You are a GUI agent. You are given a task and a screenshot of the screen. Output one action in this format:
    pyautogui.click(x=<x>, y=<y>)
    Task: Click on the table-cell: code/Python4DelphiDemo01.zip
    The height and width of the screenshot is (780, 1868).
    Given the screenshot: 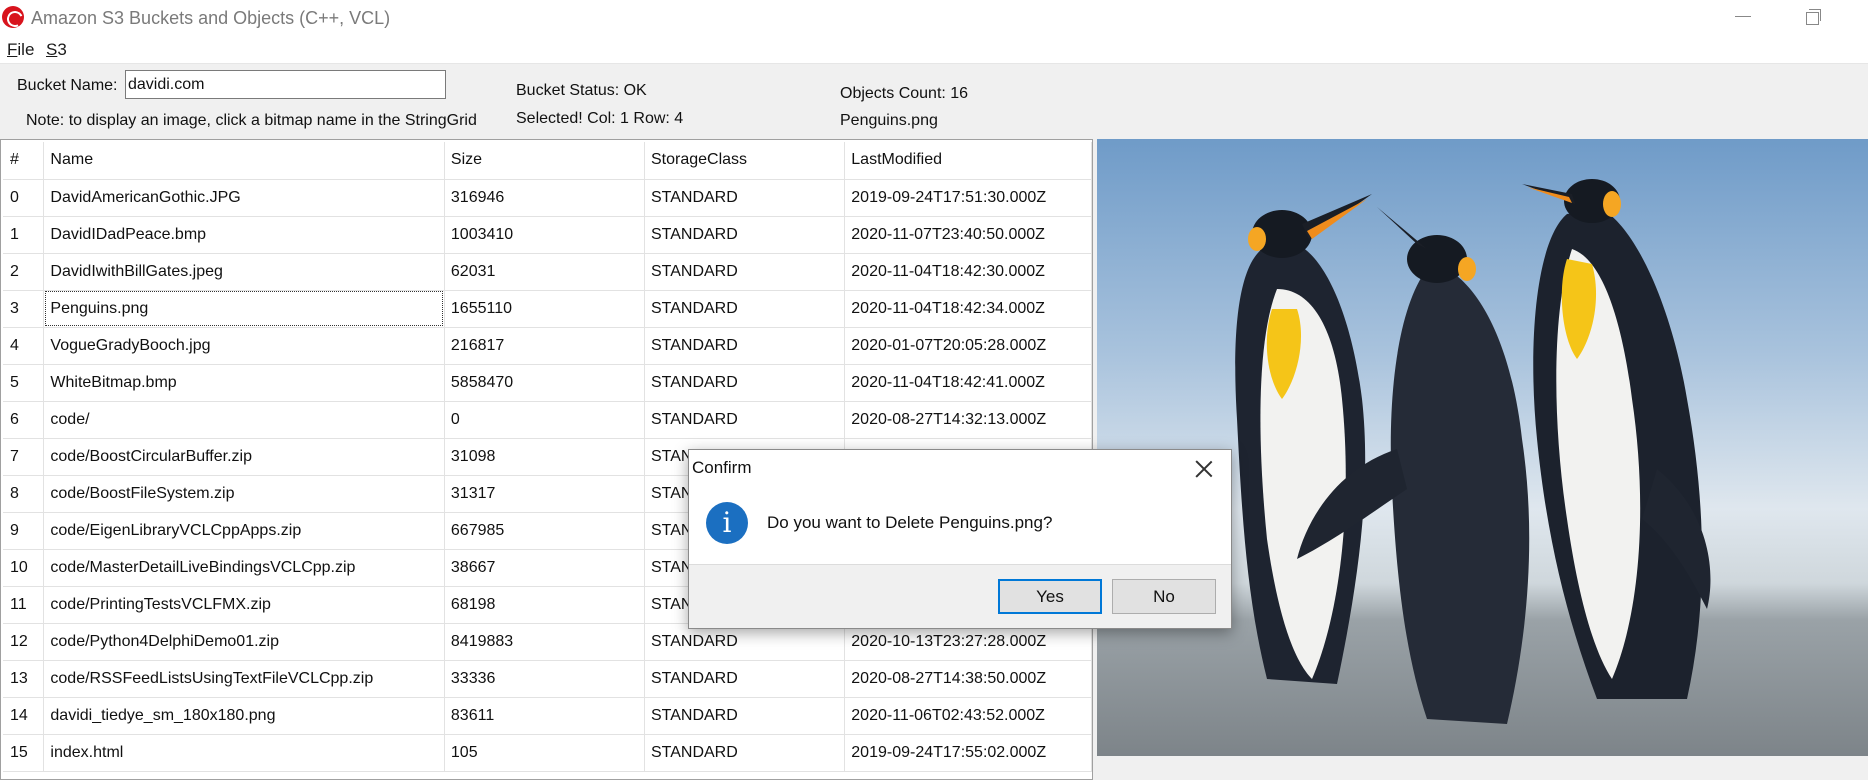 What is the action you would take?
    pyautogui.click(x=244, y=642)
    